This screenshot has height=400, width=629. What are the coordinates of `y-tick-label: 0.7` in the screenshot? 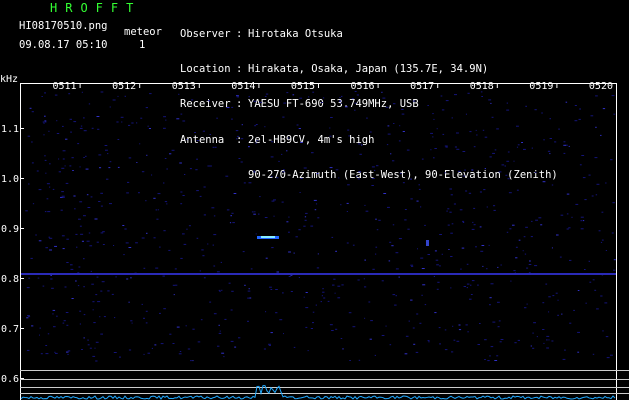 It's located at (10, 329).